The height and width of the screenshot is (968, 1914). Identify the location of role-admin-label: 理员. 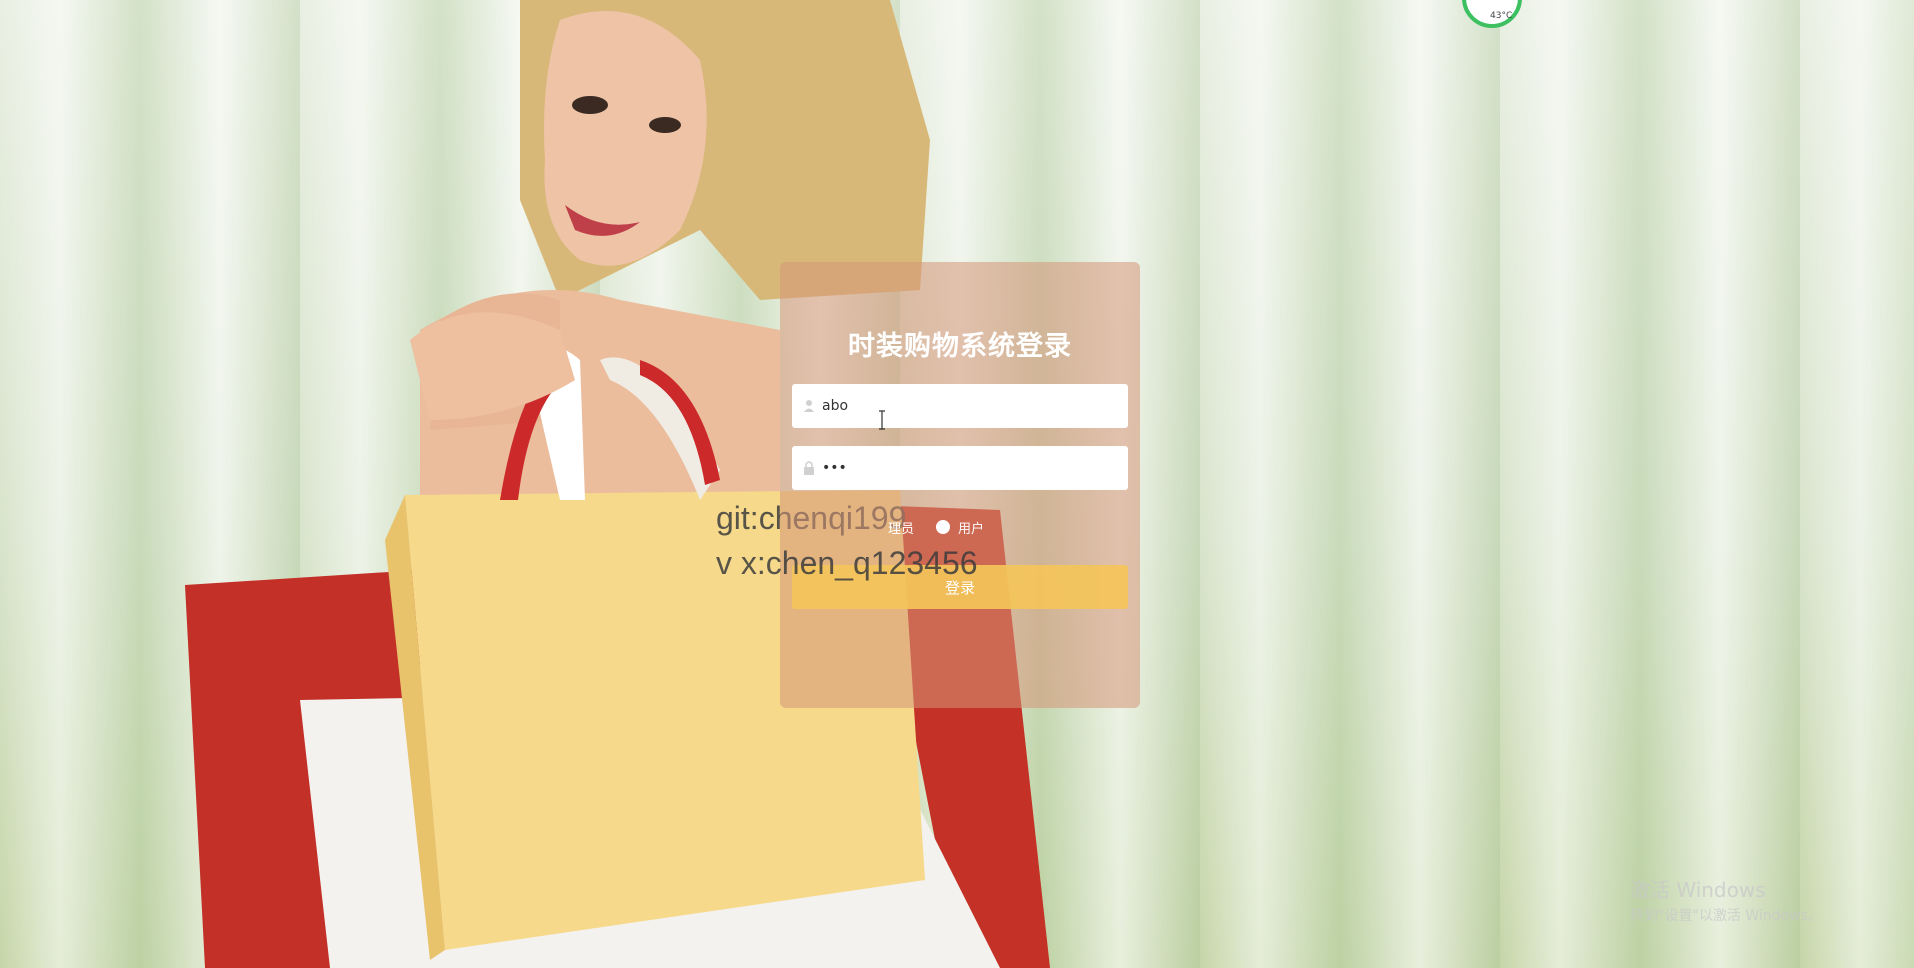
(901, 527).